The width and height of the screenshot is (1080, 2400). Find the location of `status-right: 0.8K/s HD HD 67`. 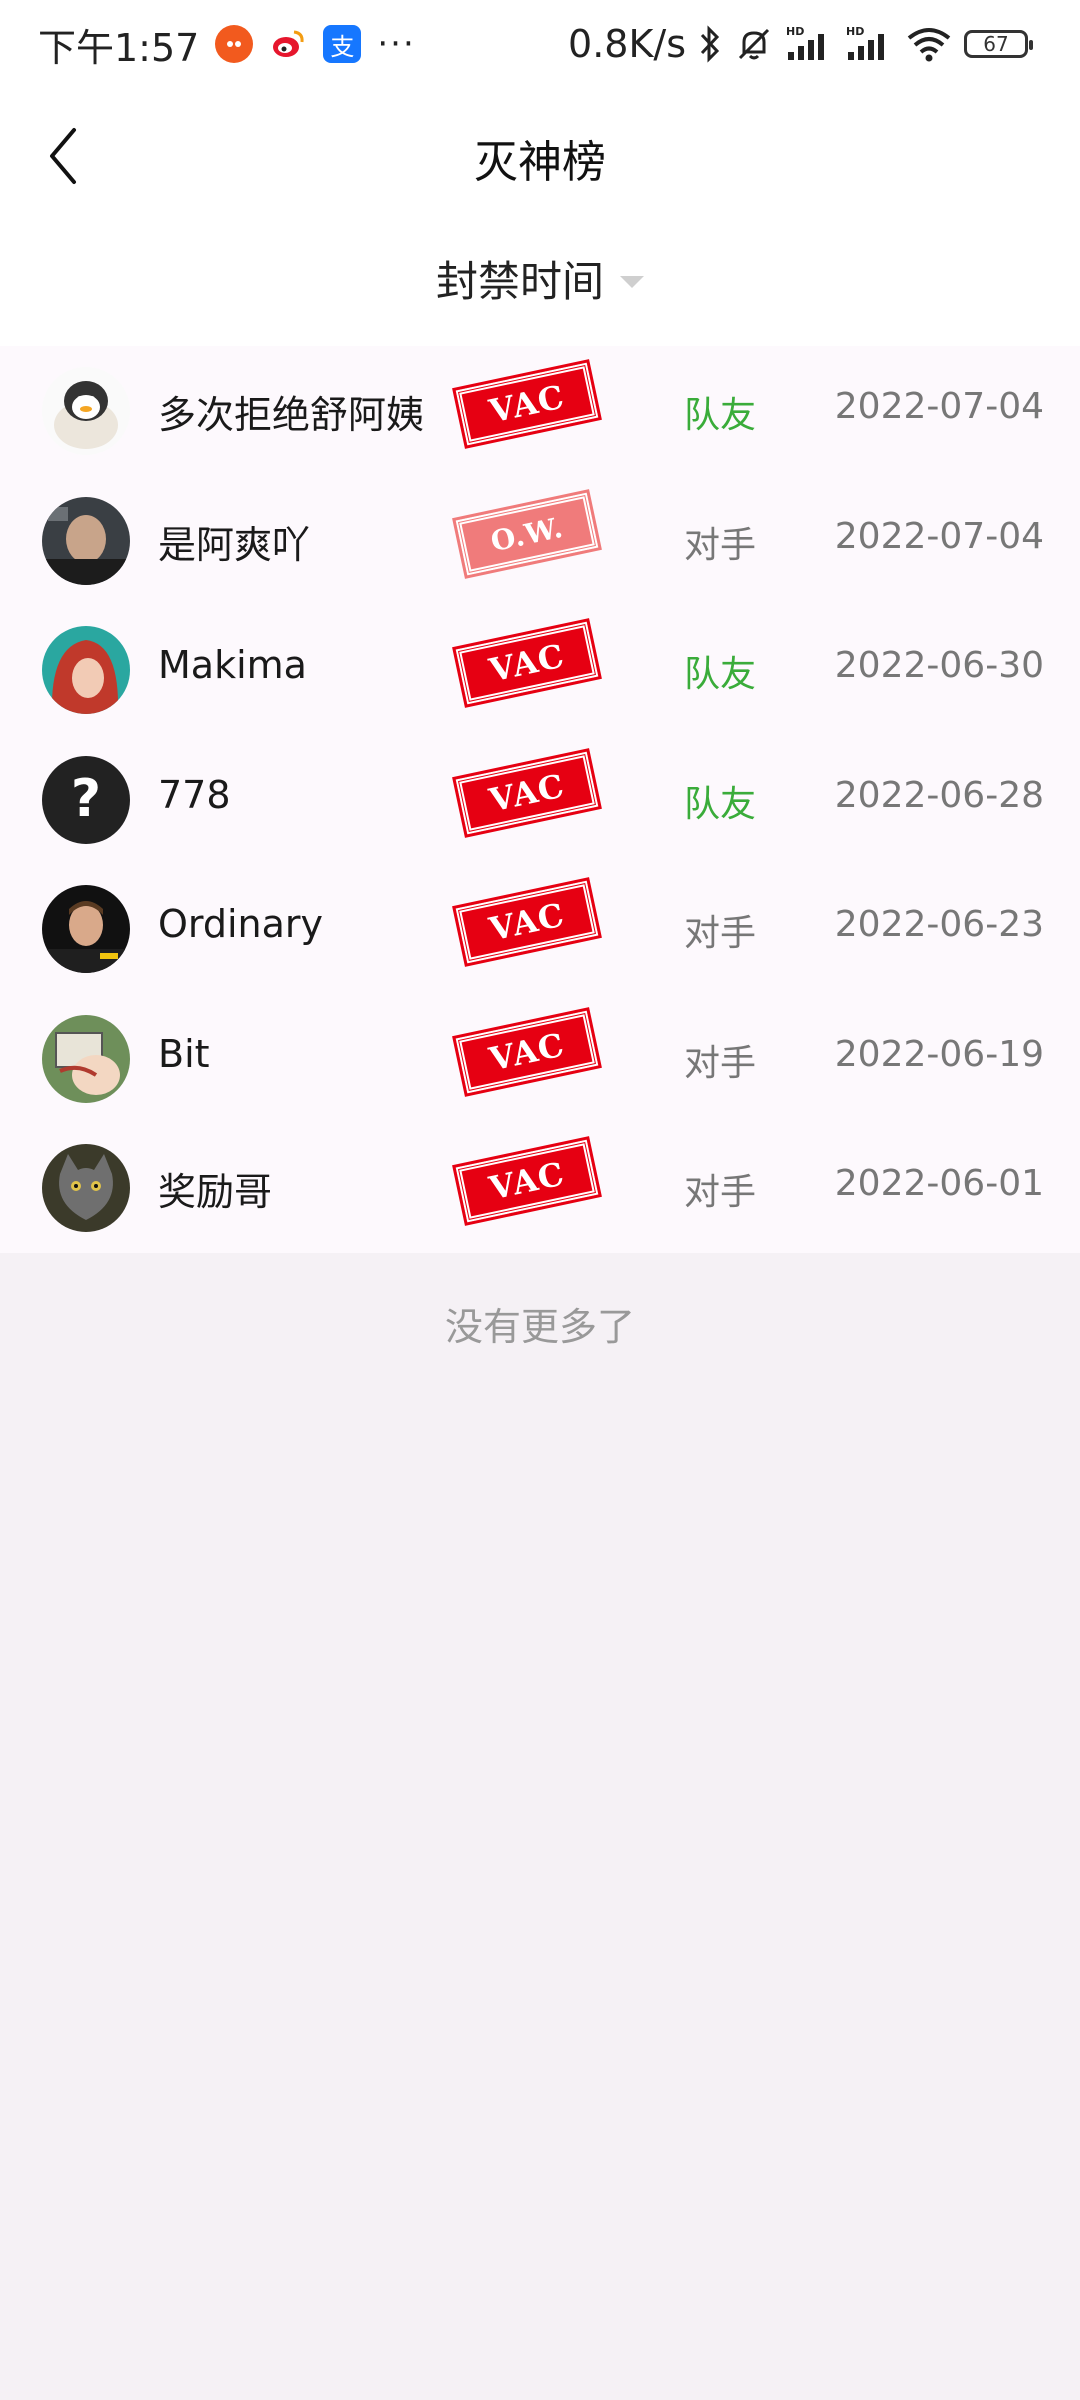

status-right: 0.8K/s HD HD 67 is located at coordinates (800, 44).